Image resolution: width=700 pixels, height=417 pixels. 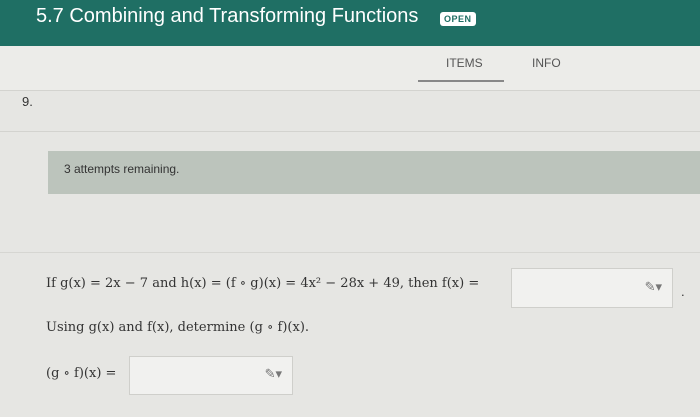 I want to click on attempts-banner: 3 attempts remaining., so click(x=374, y=172).